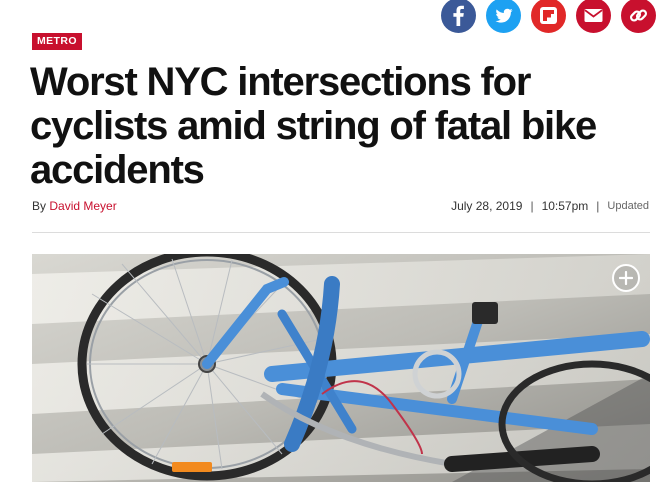 This screenshot has height=482, width=672. I want to click on email-icon, so click(593, 15).